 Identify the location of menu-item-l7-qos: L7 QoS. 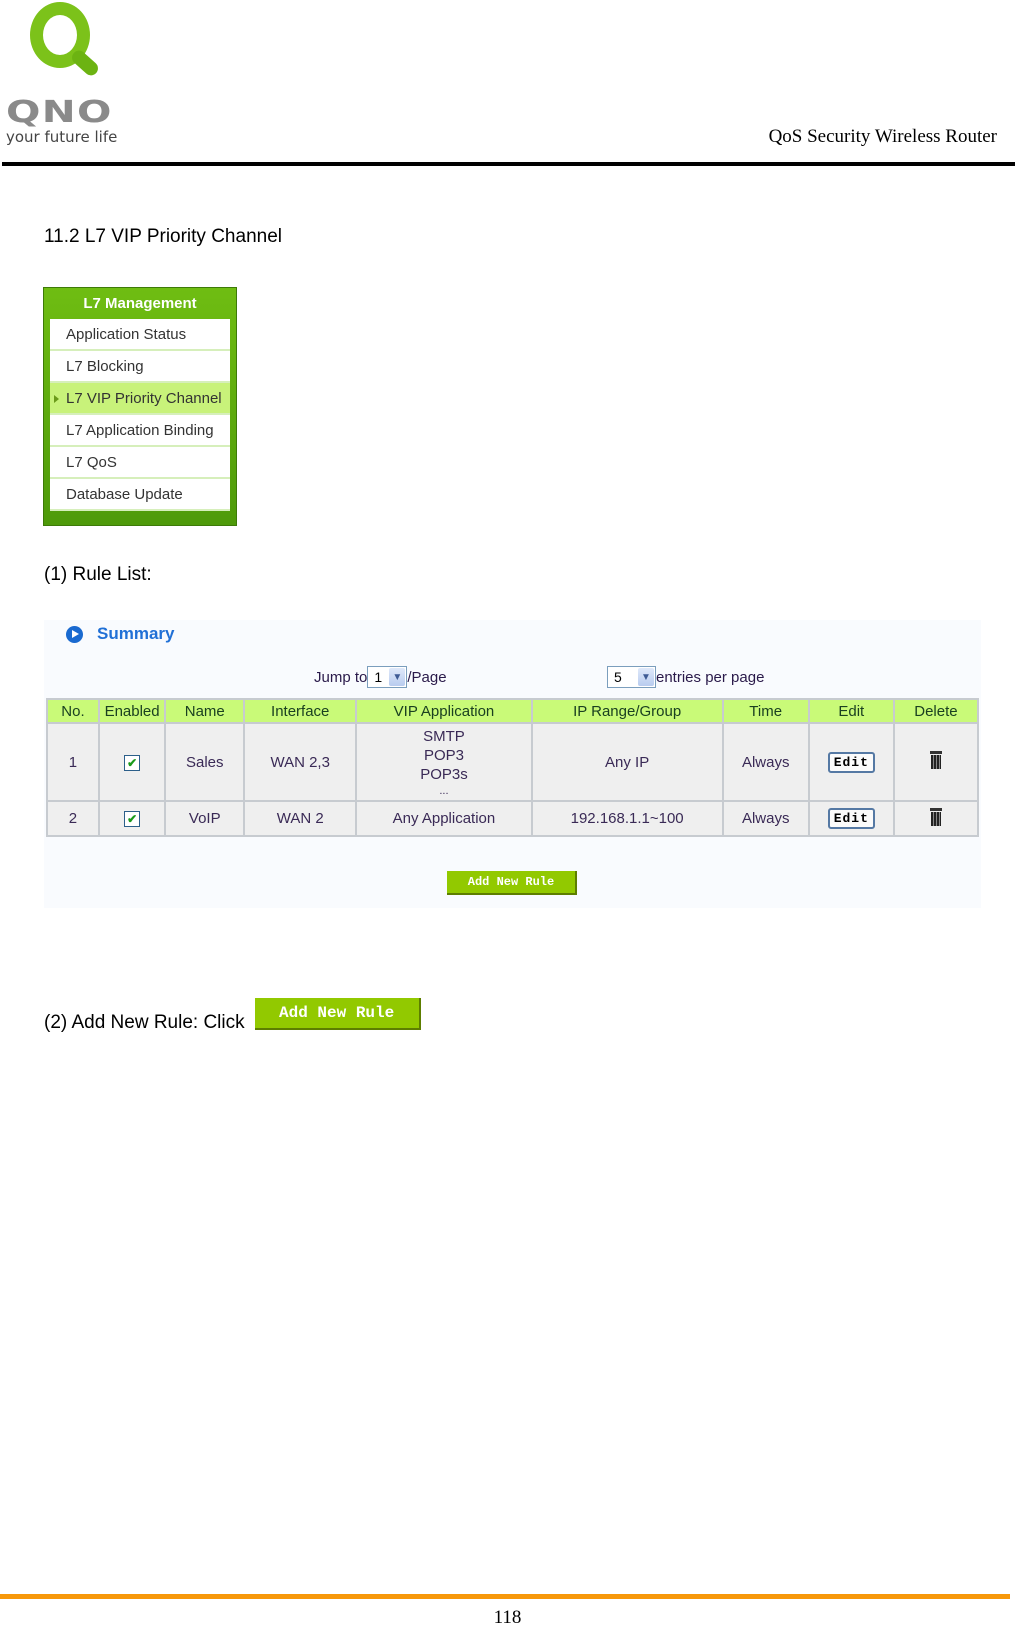
(140, 463).